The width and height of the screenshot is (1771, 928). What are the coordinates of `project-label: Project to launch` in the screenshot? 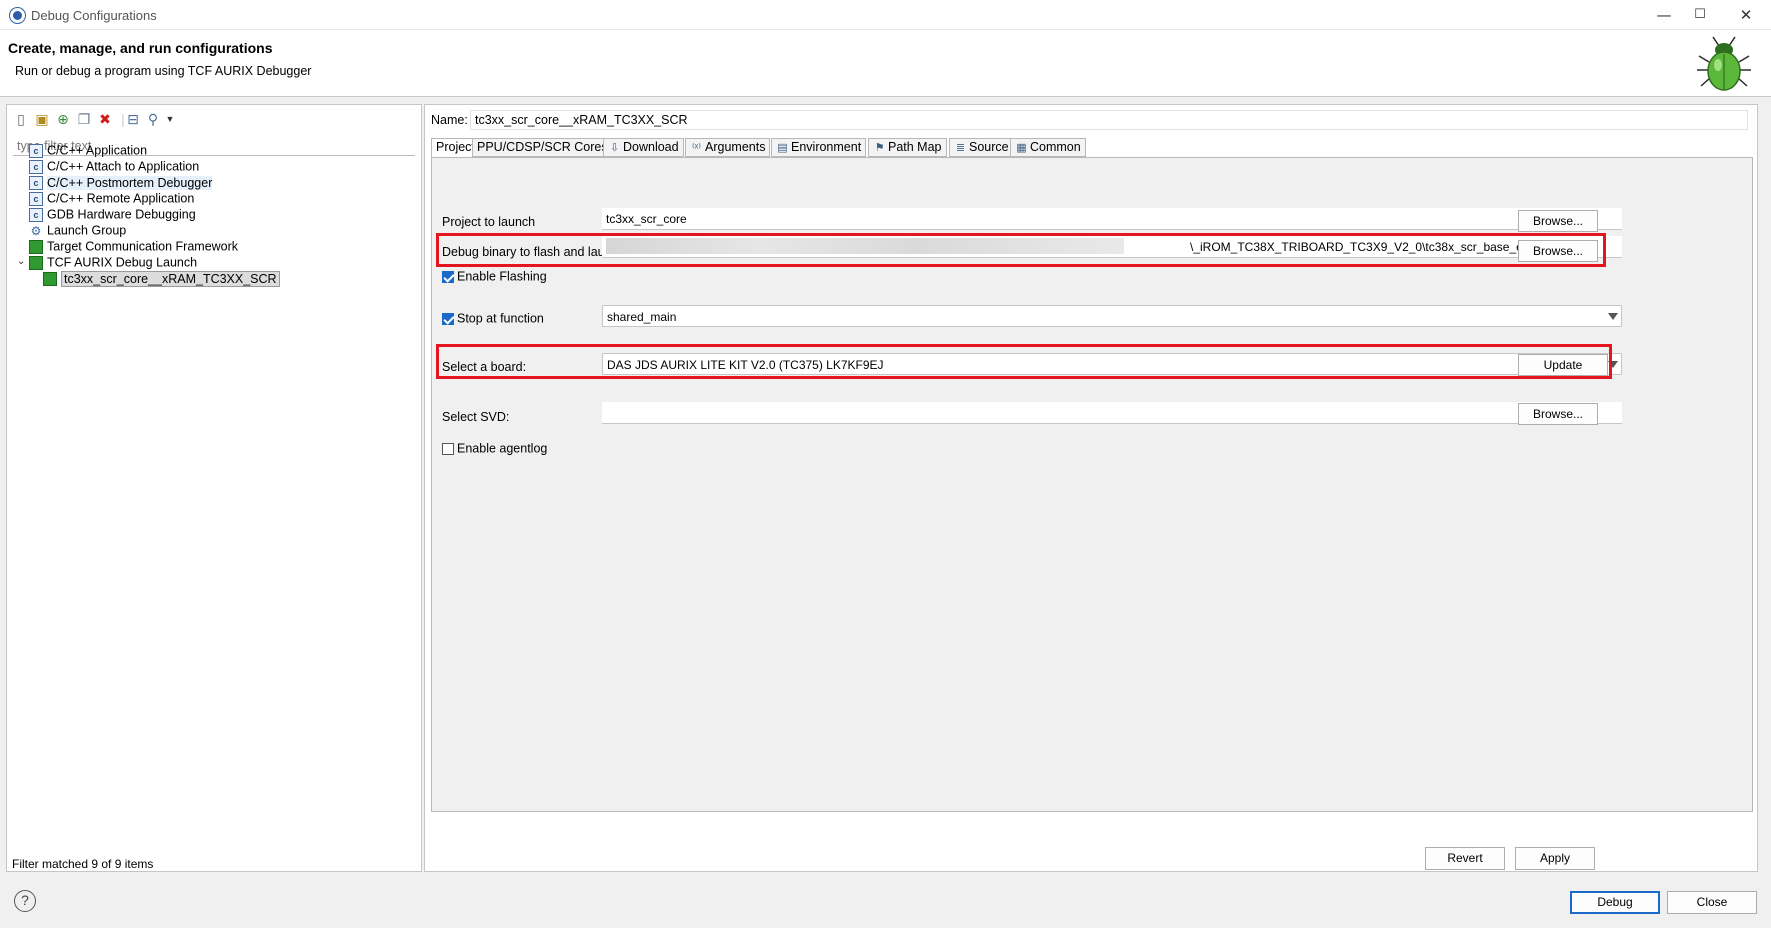 It's located at (489, 222).